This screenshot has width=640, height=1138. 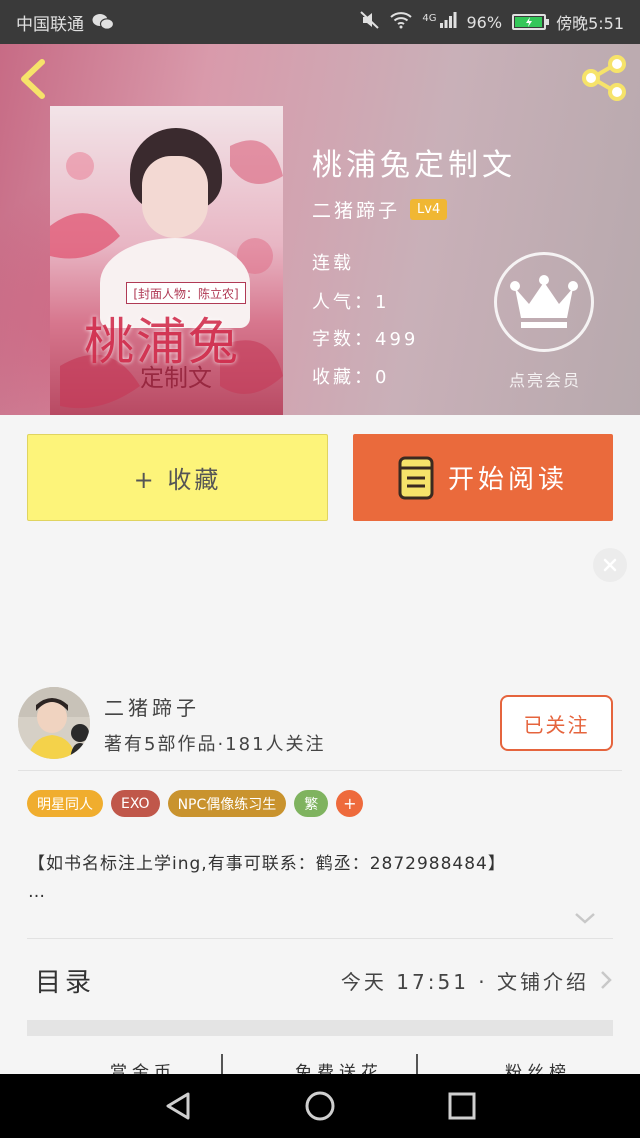 I want to click on tag-chip: 明星同人, so click(x=65, y=803).